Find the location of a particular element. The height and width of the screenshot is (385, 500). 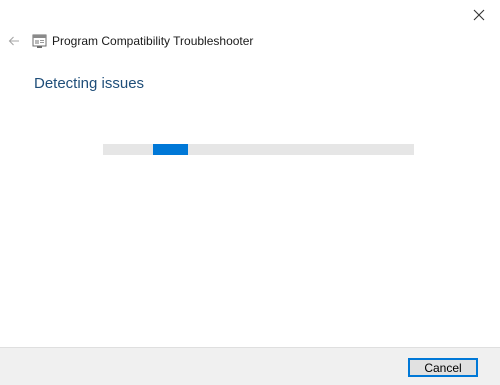

footer-bar: Cancel is located at coordinates (250, 366).